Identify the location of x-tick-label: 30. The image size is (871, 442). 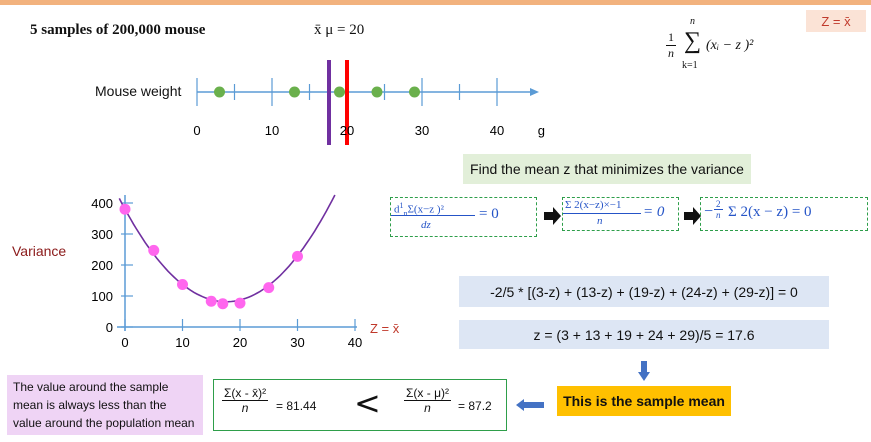
(297, 342).